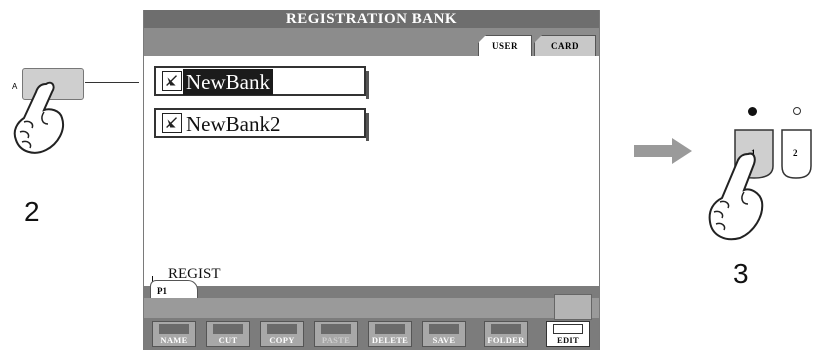  What do you see at coordinates (752, 111) in the screenshot?
I see `led-indicator-on` at bounding box center [752, 111].